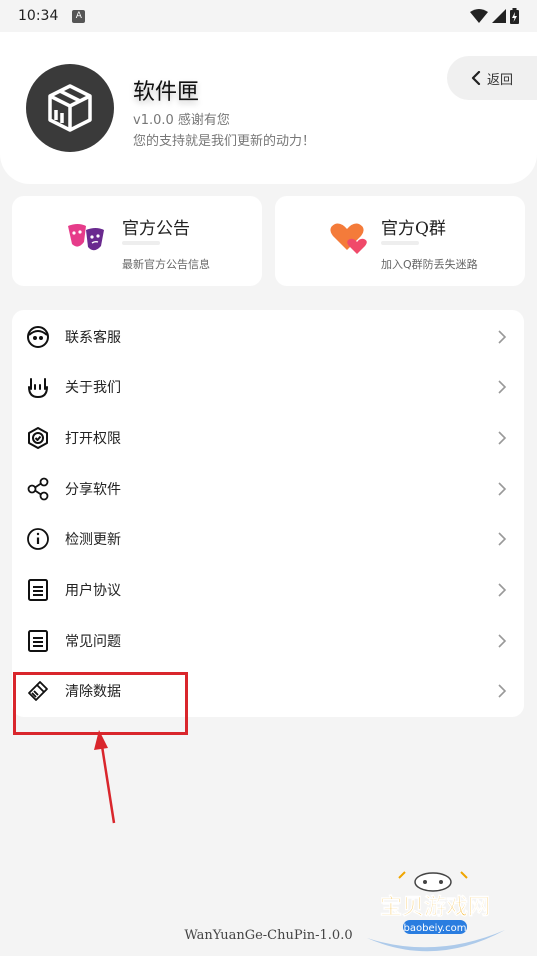  What do you see at coordinates (93, 388) in the screenshot?
I see `menu-item-label: 关于我们` at bounding box center [93, 388].